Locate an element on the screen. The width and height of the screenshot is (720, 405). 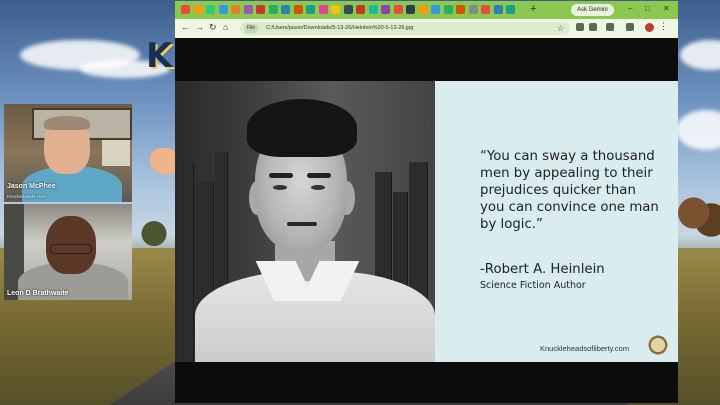
arrow-right-icon: → is located at coordinates (199, 27).